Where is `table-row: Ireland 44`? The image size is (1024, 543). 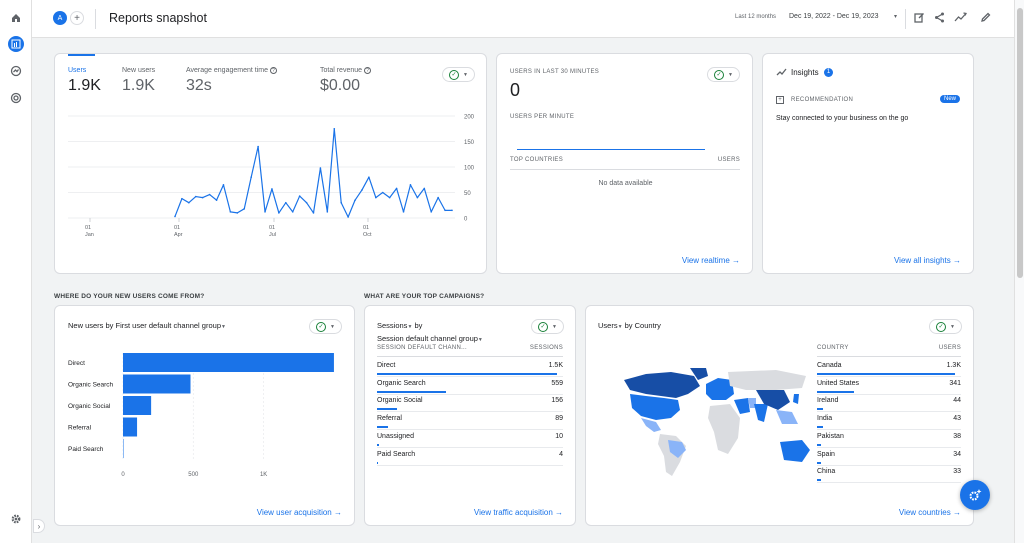 table-row: Ireland 44 is located at coordinates (889, 403).